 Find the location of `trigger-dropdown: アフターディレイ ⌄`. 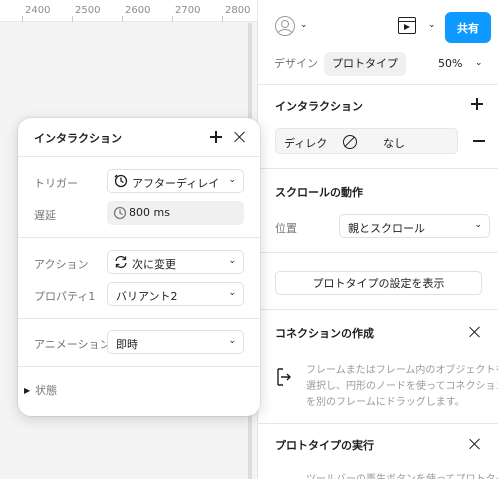

trigger-dropdown: アフターディレイ ⌄ is located at coordinates (175, 181).